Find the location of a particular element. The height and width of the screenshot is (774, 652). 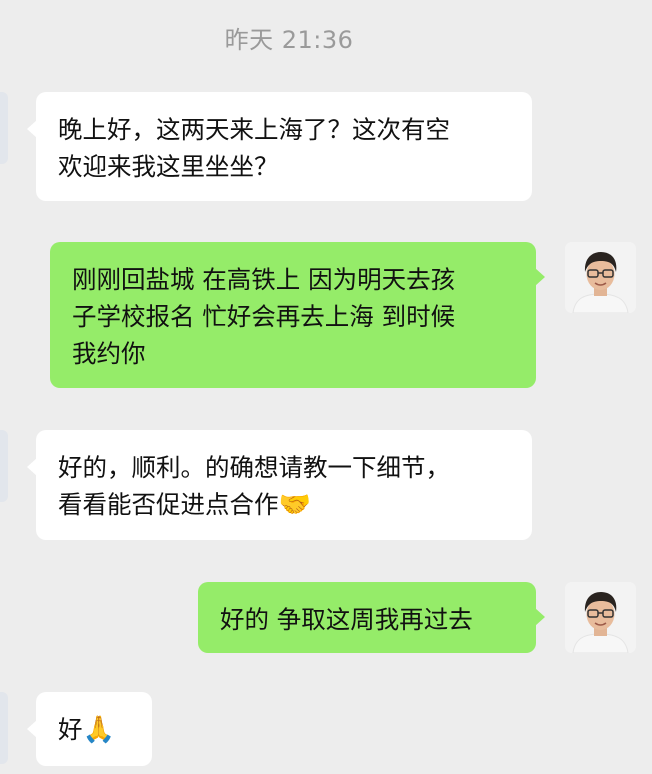

message-text-line: 刚刚回盐城 在高铁上 因为明天去孩 is located at coordinates (264, 279).